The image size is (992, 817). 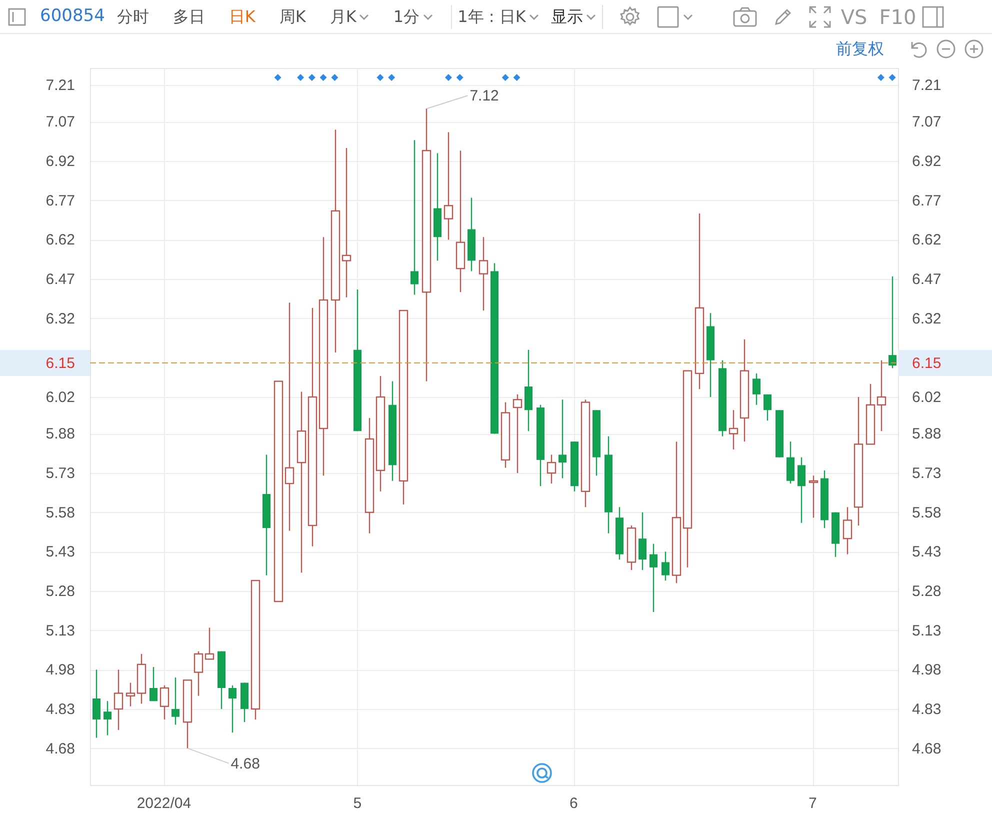 What do you see at coordinates (933, 17) in the screenshot?
I see `panel-icon` at bounding box center [933, 17].